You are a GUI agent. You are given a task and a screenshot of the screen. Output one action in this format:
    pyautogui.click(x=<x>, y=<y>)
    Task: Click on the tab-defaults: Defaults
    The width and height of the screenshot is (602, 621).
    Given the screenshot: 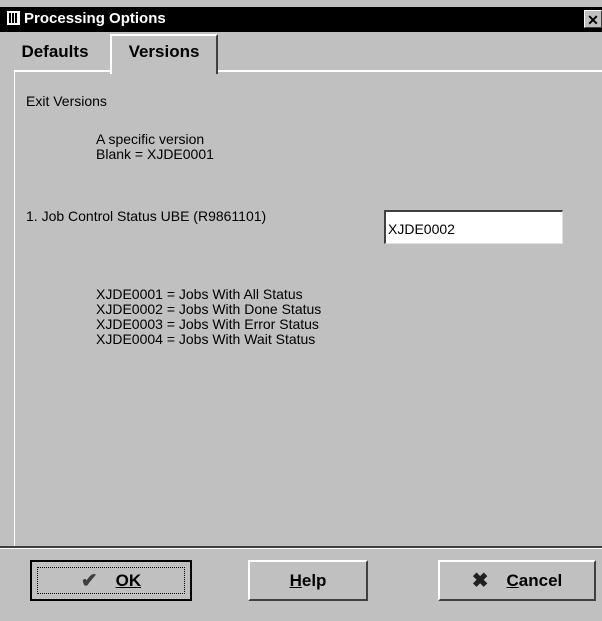 What is the action you would take?
    pyautogui.click(x=55, y=55)
    